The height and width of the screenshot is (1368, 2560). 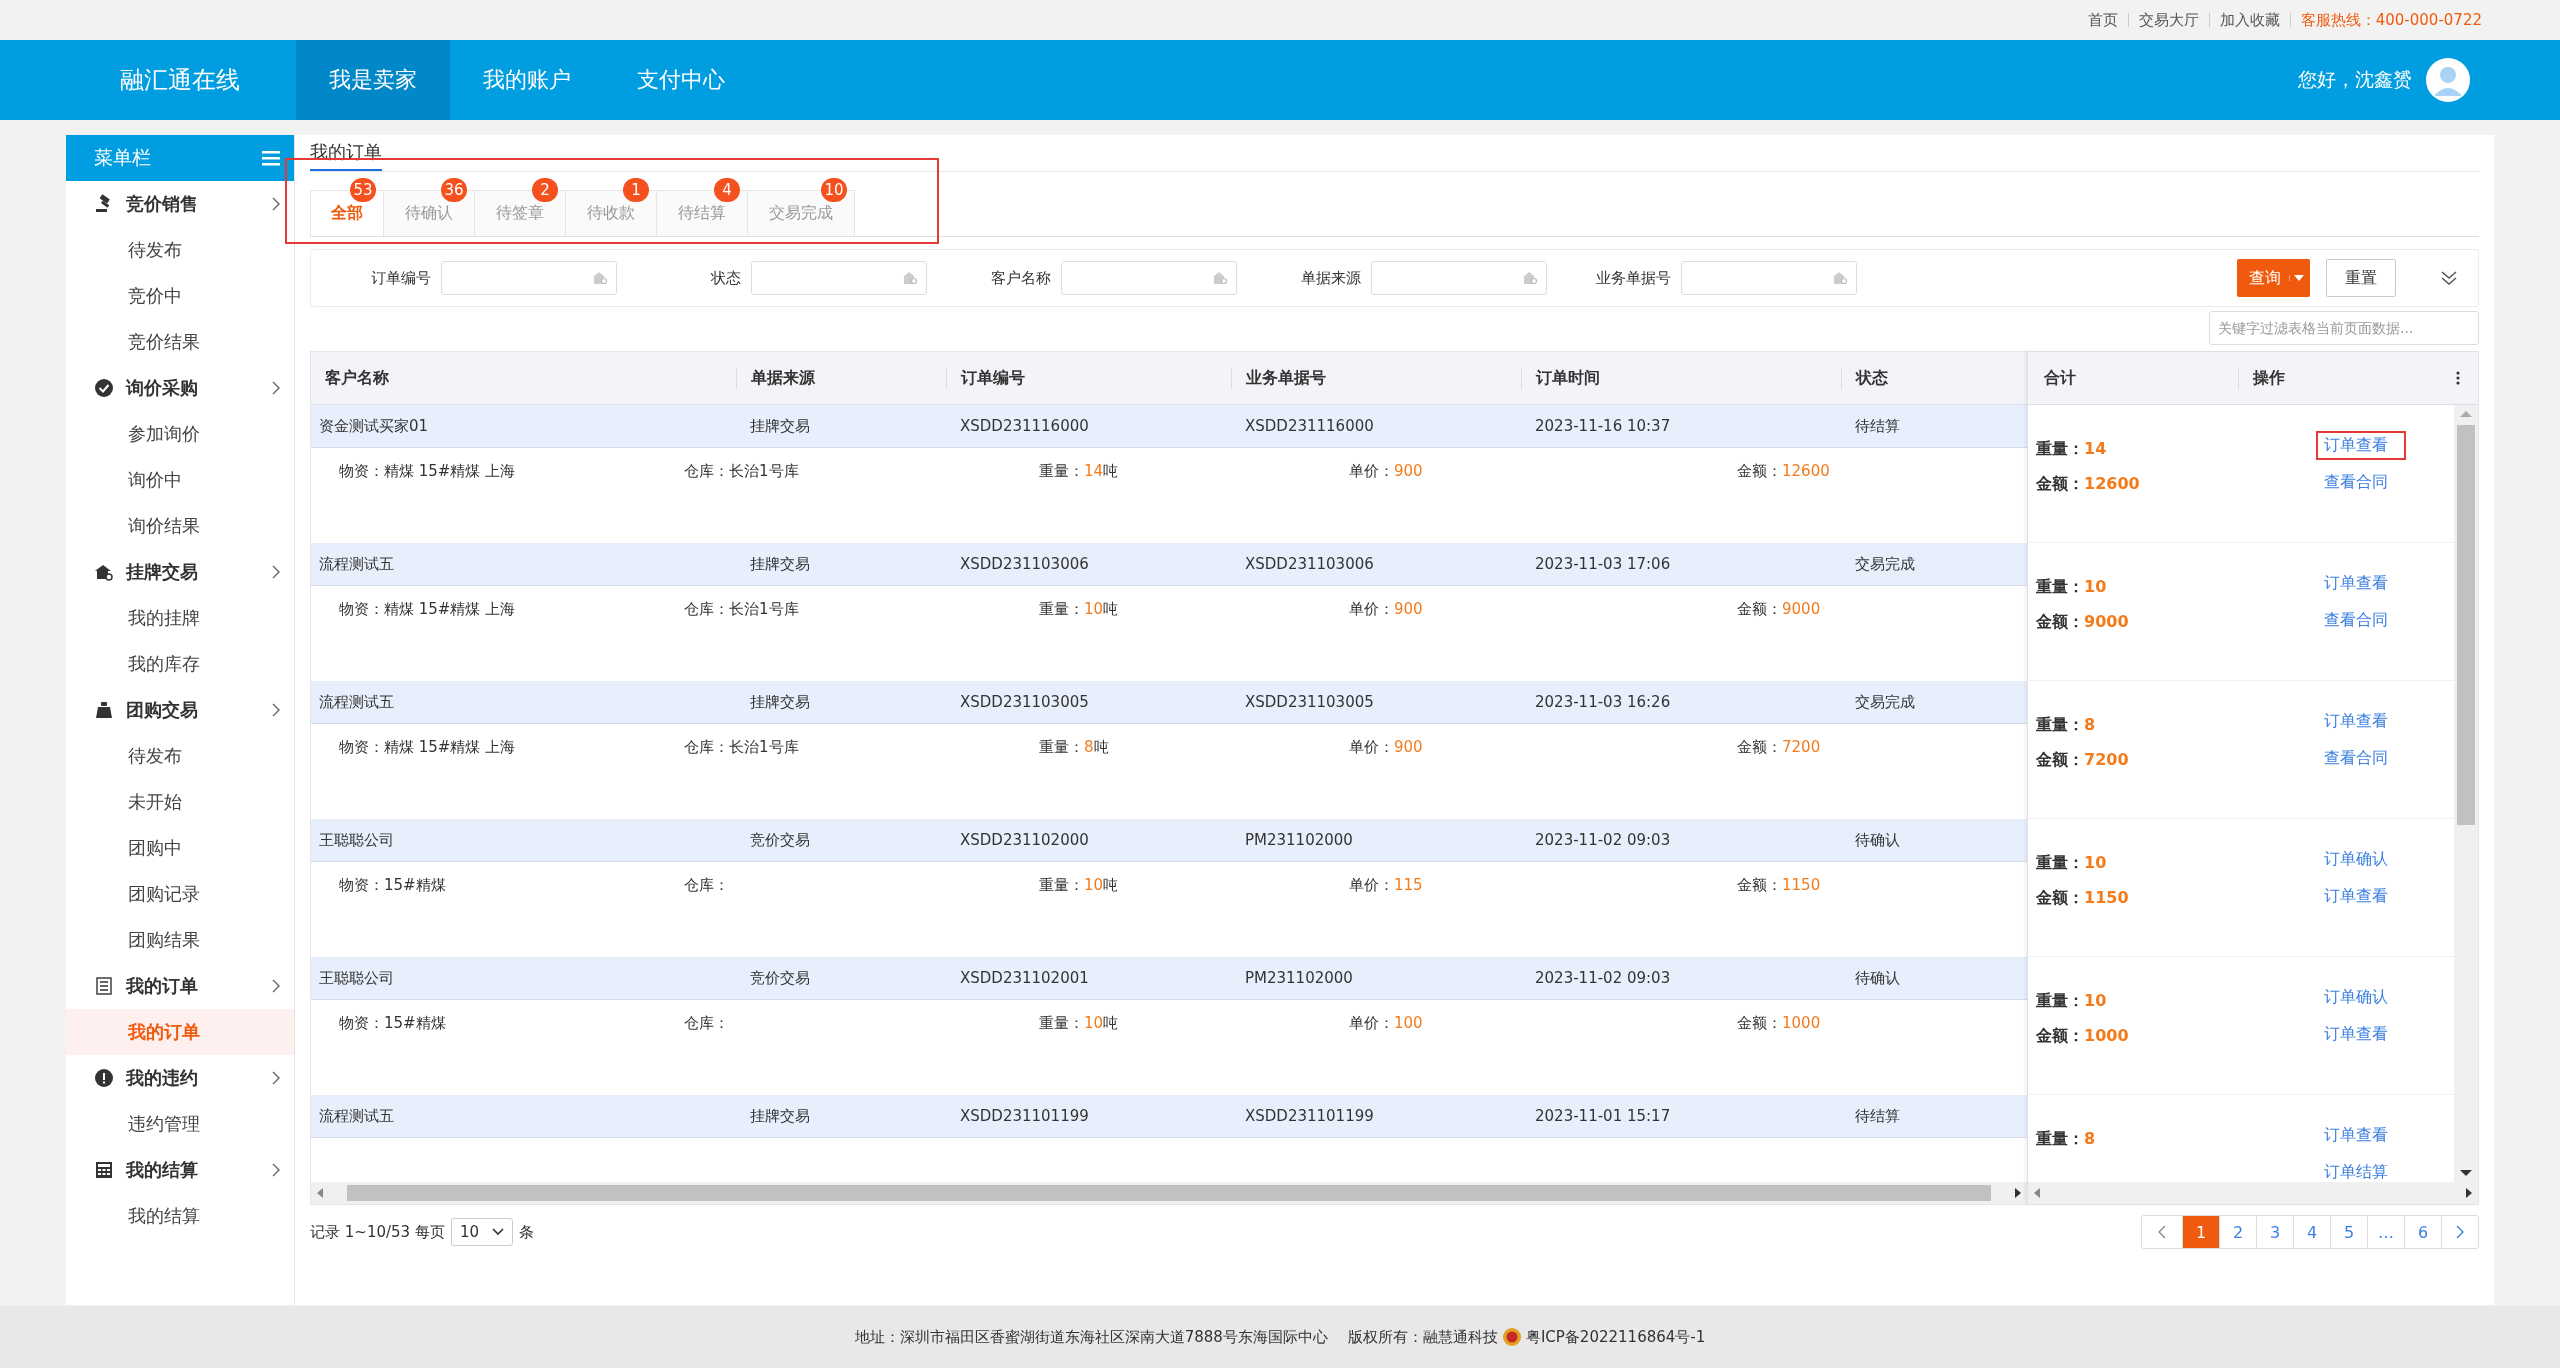 What do you see at coordinates (1024, 1116) in the screenshot?
I see `table-cell-text: XSDD231101199` at bounding box center [1024, 1116].